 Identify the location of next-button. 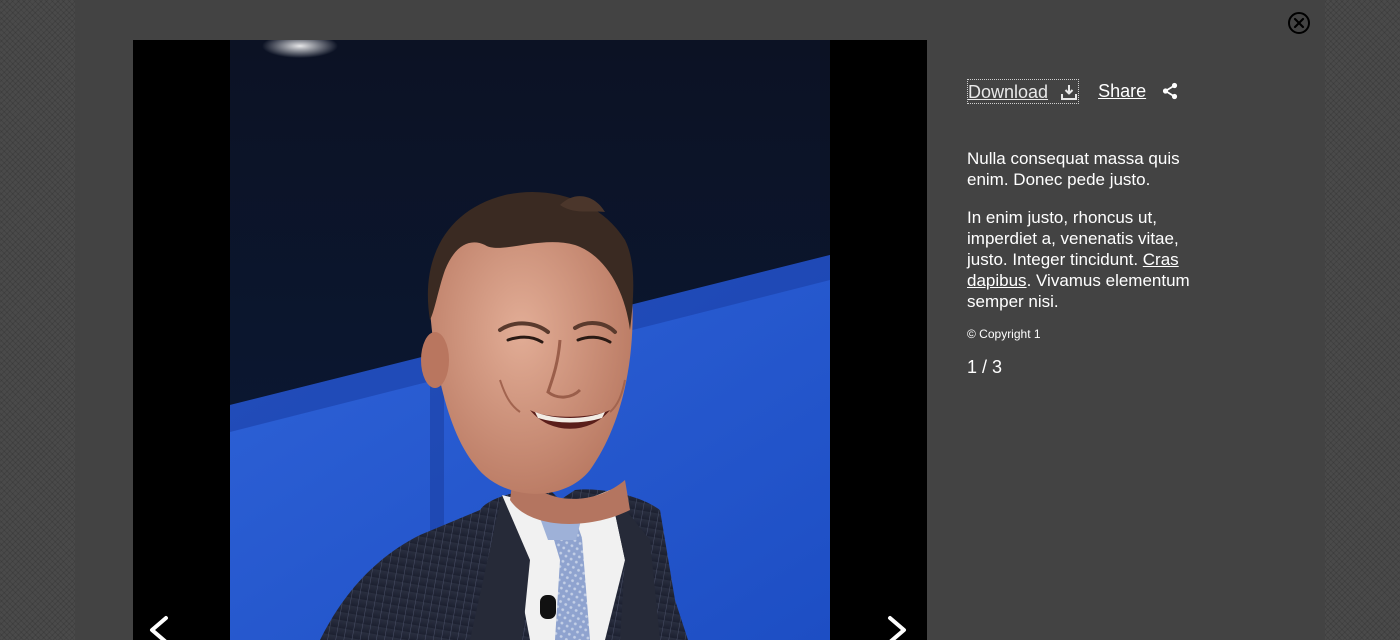
(898, 626).